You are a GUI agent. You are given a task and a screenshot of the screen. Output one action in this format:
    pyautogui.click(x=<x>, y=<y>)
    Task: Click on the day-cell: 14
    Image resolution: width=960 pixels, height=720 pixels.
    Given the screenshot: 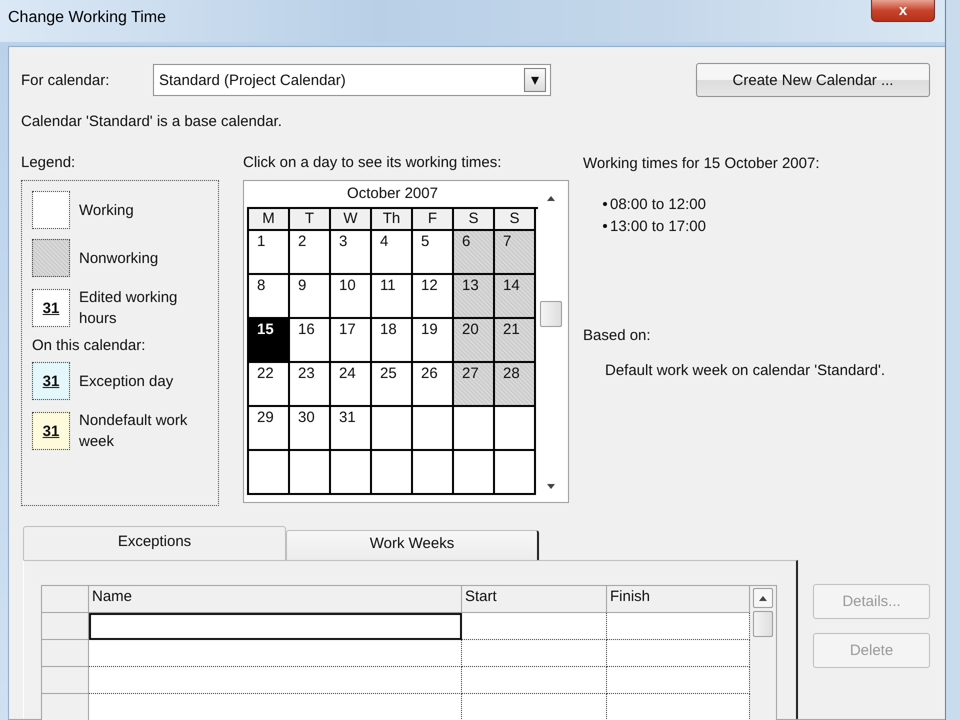 What is the action you would take?
    pyautogui.click(x=515, y=297)
    